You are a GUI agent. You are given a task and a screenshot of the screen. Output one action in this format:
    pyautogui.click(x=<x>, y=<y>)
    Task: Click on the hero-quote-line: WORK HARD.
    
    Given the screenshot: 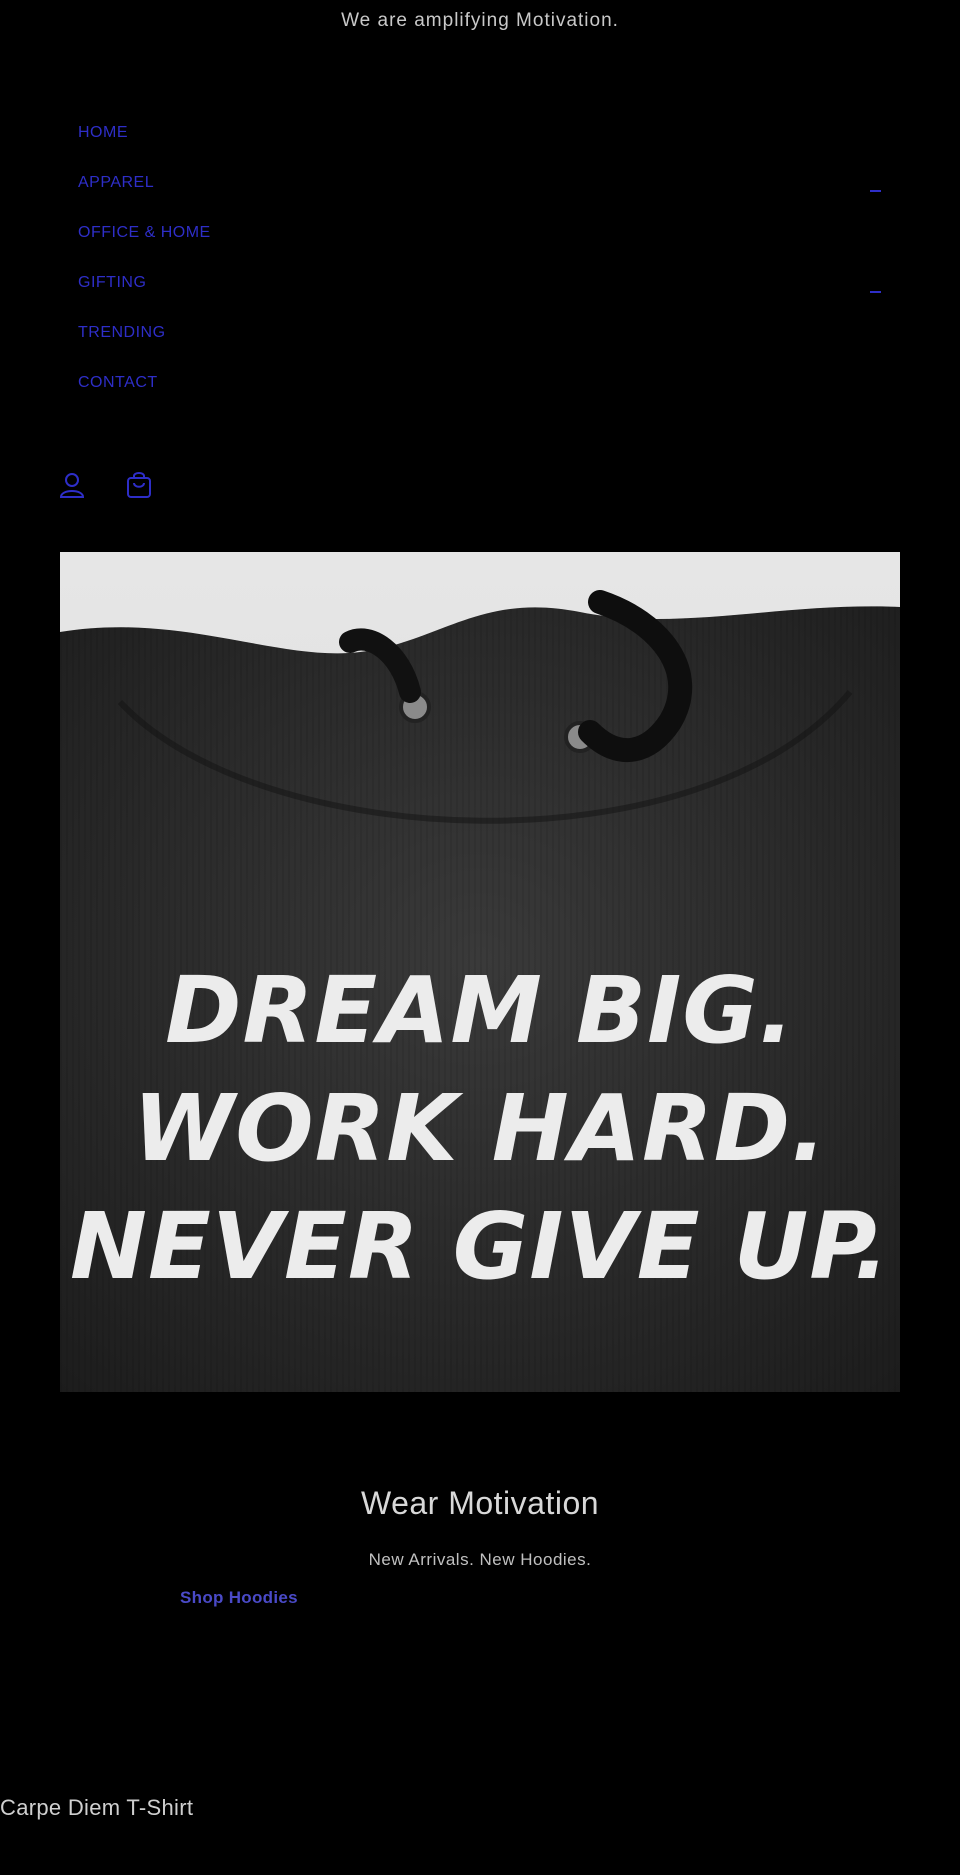 What is the action you would take?
    pyautogui.click(x=480, y=1128)
    